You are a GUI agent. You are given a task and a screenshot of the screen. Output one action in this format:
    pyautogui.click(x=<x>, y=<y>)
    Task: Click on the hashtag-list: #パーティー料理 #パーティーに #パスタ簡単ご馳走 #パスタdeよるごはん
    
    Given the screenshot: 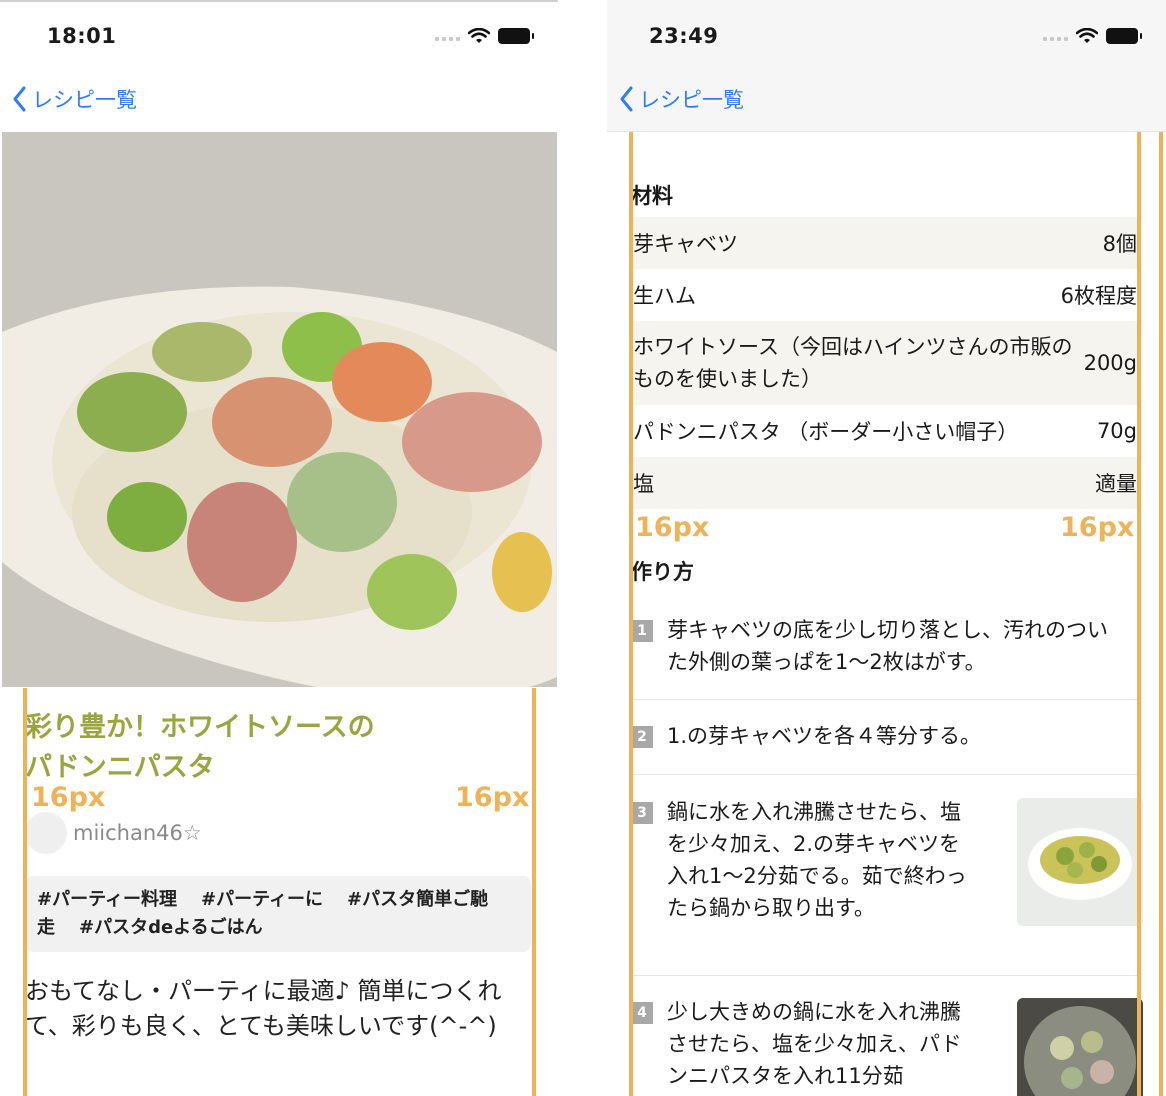 What is the action you would take?
    pyautogui.click(x=278, y=914)
    